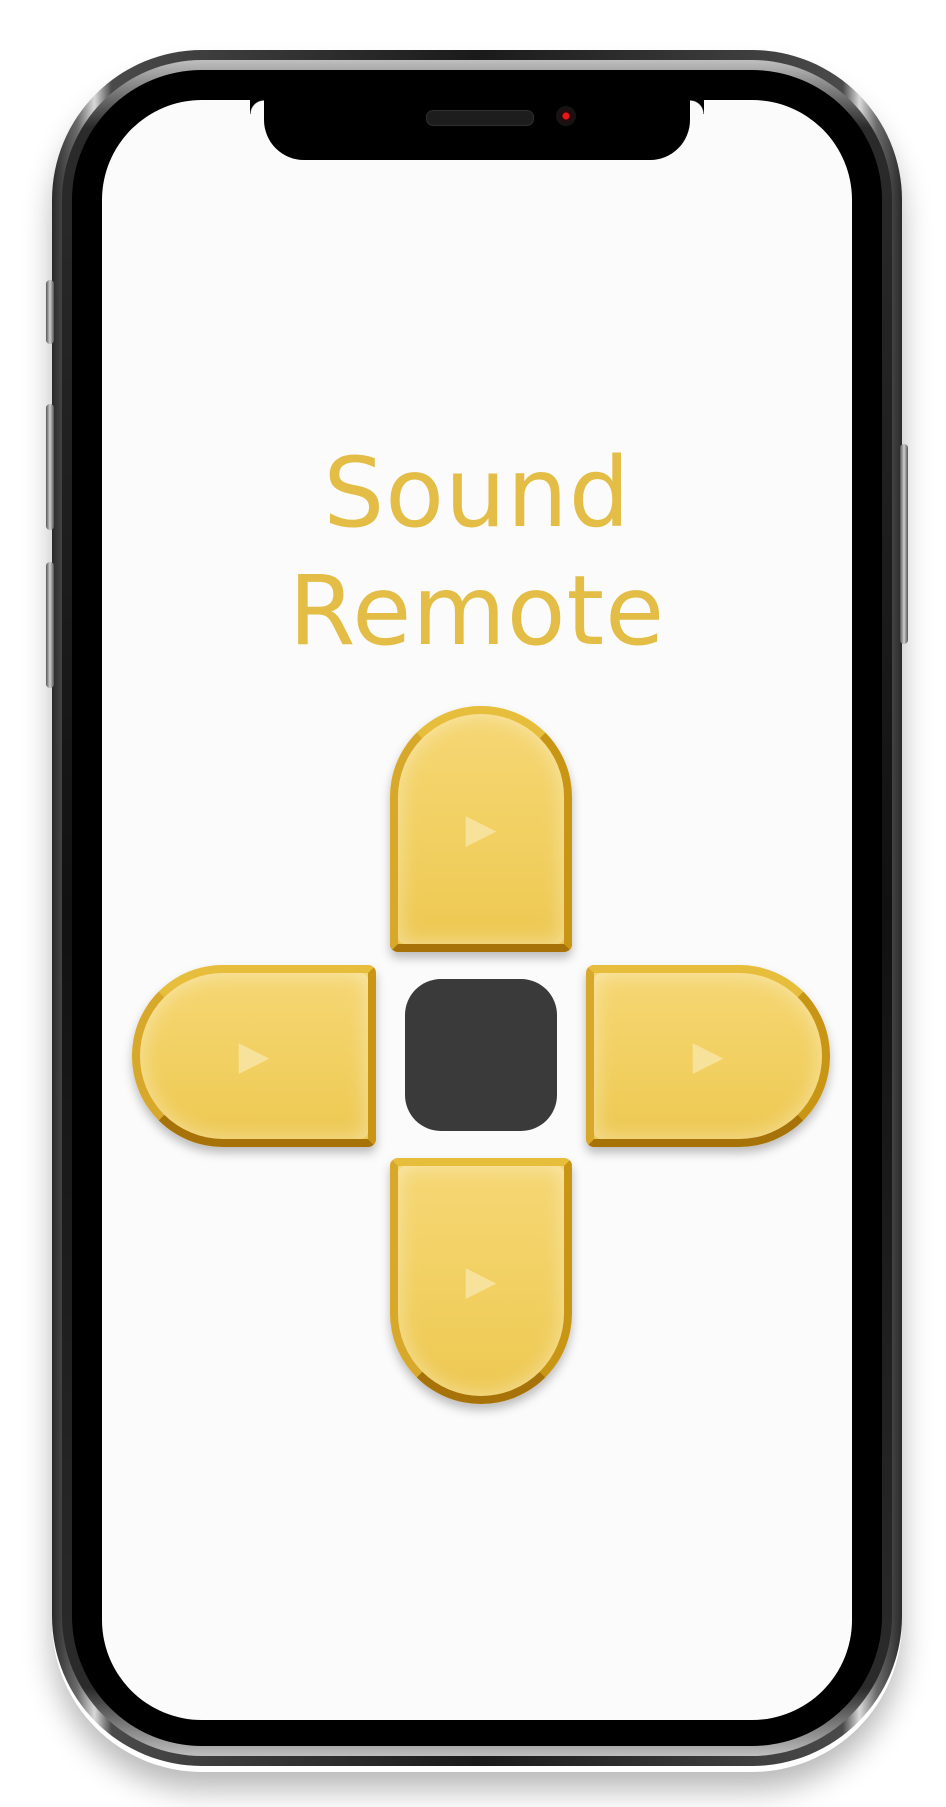 This screenshot has height=1807, width=946. What do you see at coordinates (484, 130) in the screenshot?
I see `notch` at bounding box center [484, 130].